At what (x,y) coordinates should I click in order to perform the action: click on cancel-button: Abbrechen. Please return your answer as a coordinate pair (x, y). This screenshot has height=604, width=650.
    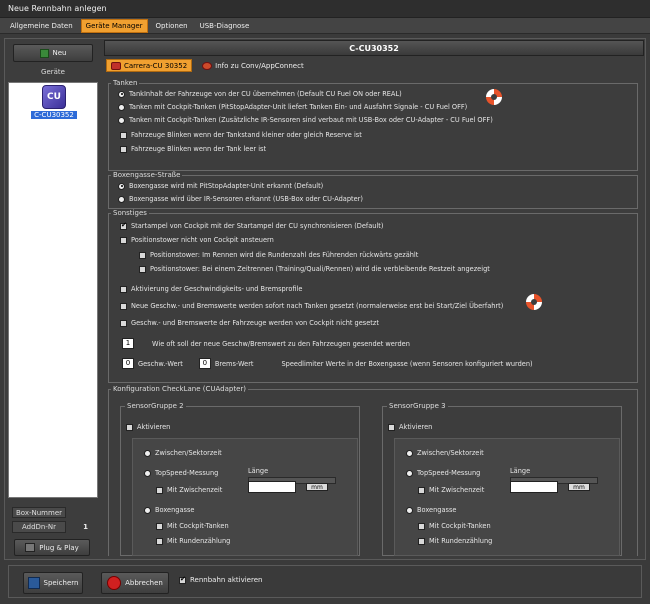
    Looking at the image, I should click on (135, 583).